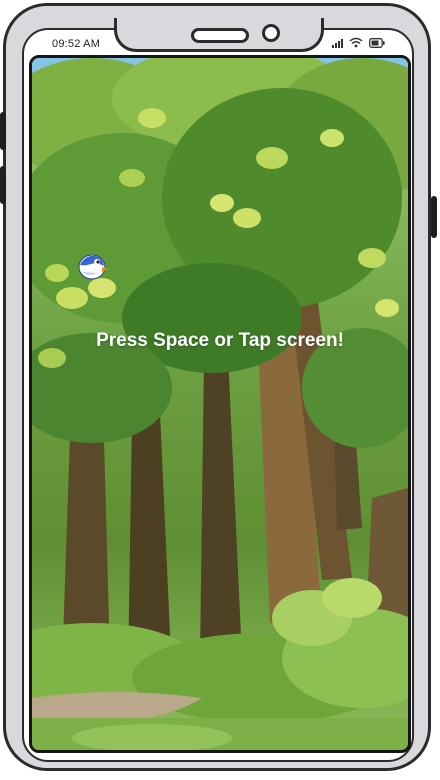 This screenshot has height=780, width=440. I want to click on front-camera, so click(271, 33).